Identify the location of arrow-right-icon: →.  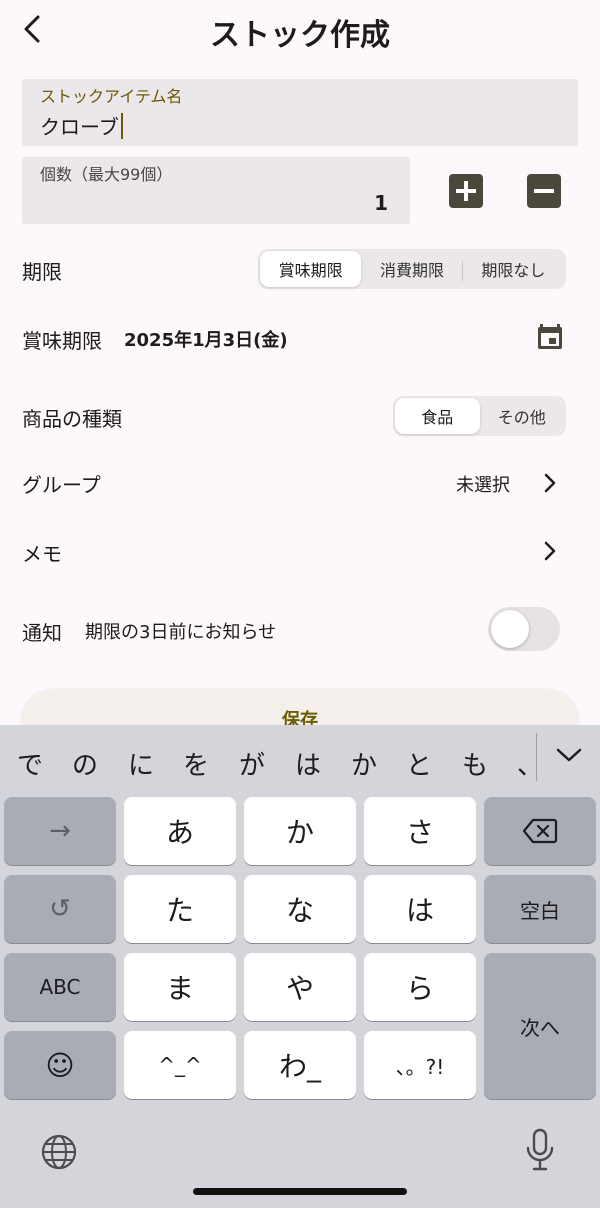
(60, 831).